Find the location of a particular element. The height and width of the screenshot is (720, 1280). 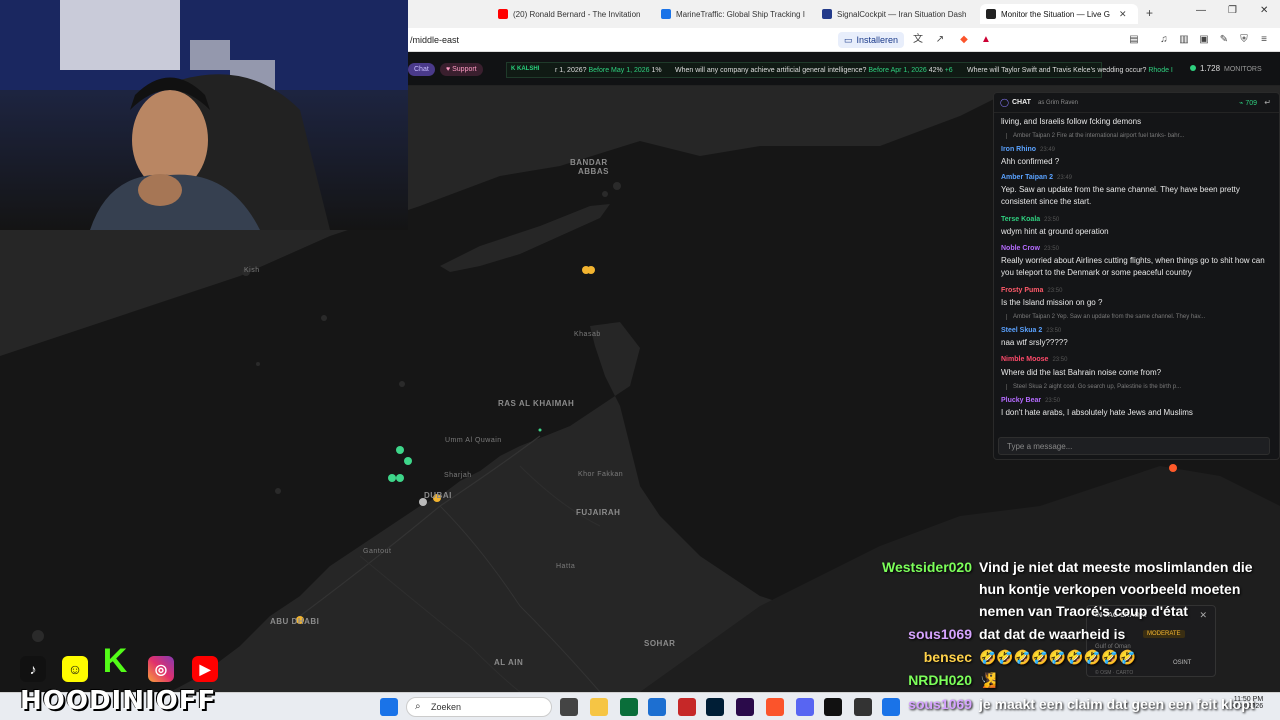

chat-user-name: Frosty Puma is located at coordinates (1022, 290).